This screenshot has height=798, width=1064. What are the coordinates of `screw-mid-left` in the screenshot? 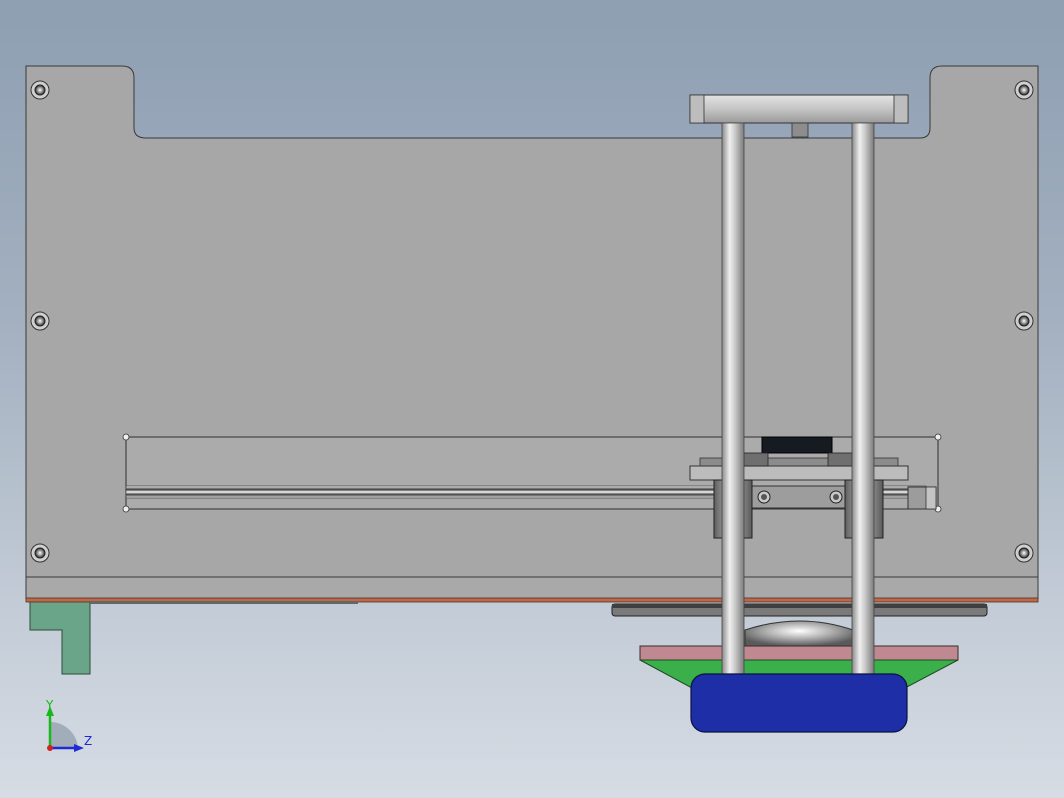 It's located at (40, 321).